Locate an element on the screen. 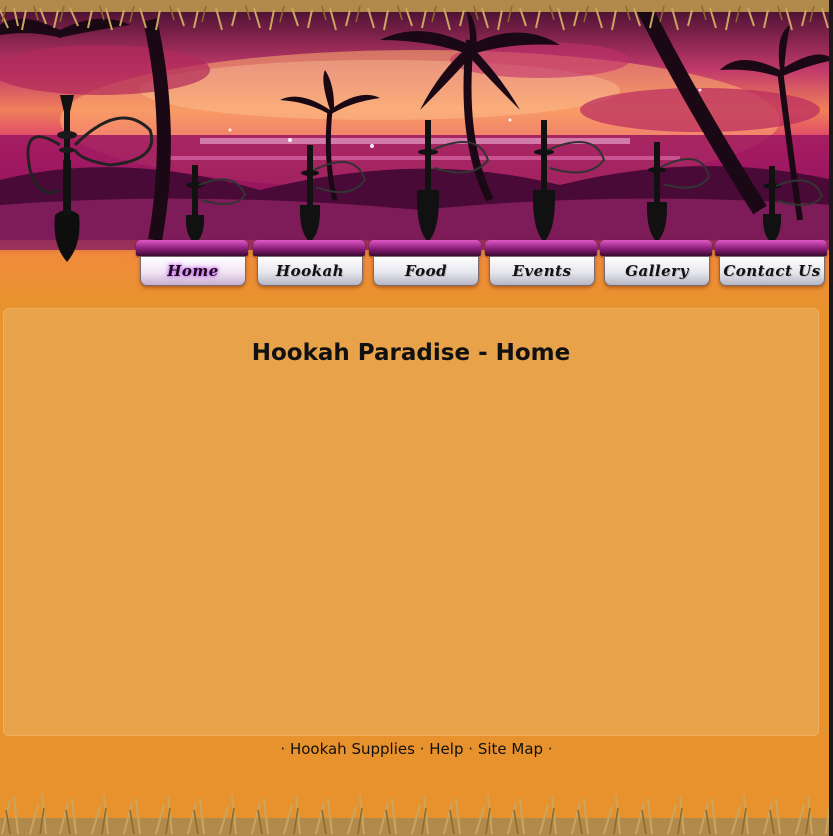 Image resolution: width=833 pixels, height=836 pixels. page-title: Hookah Paradise - Home is located at coordinates (411, 353).